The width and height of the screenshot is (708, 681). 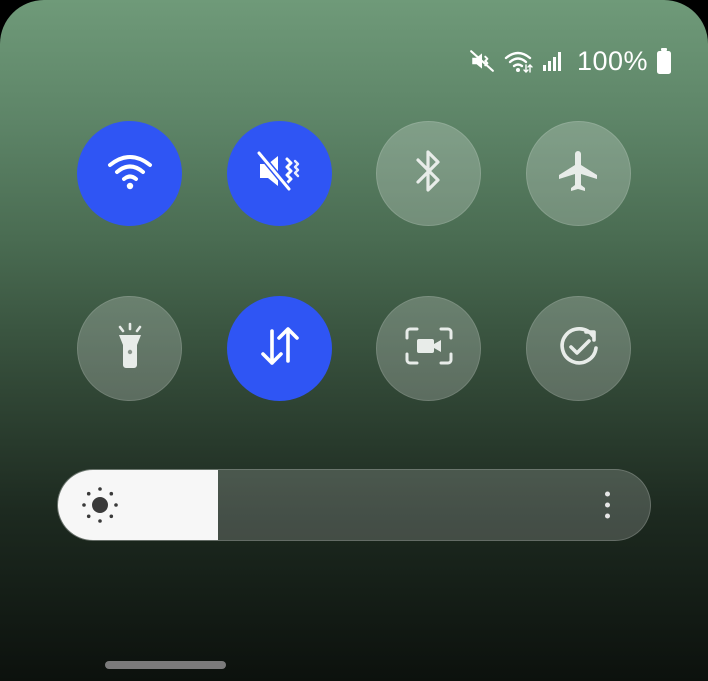 I want to click on rotate-check-icon, so click(x=579, y=348).